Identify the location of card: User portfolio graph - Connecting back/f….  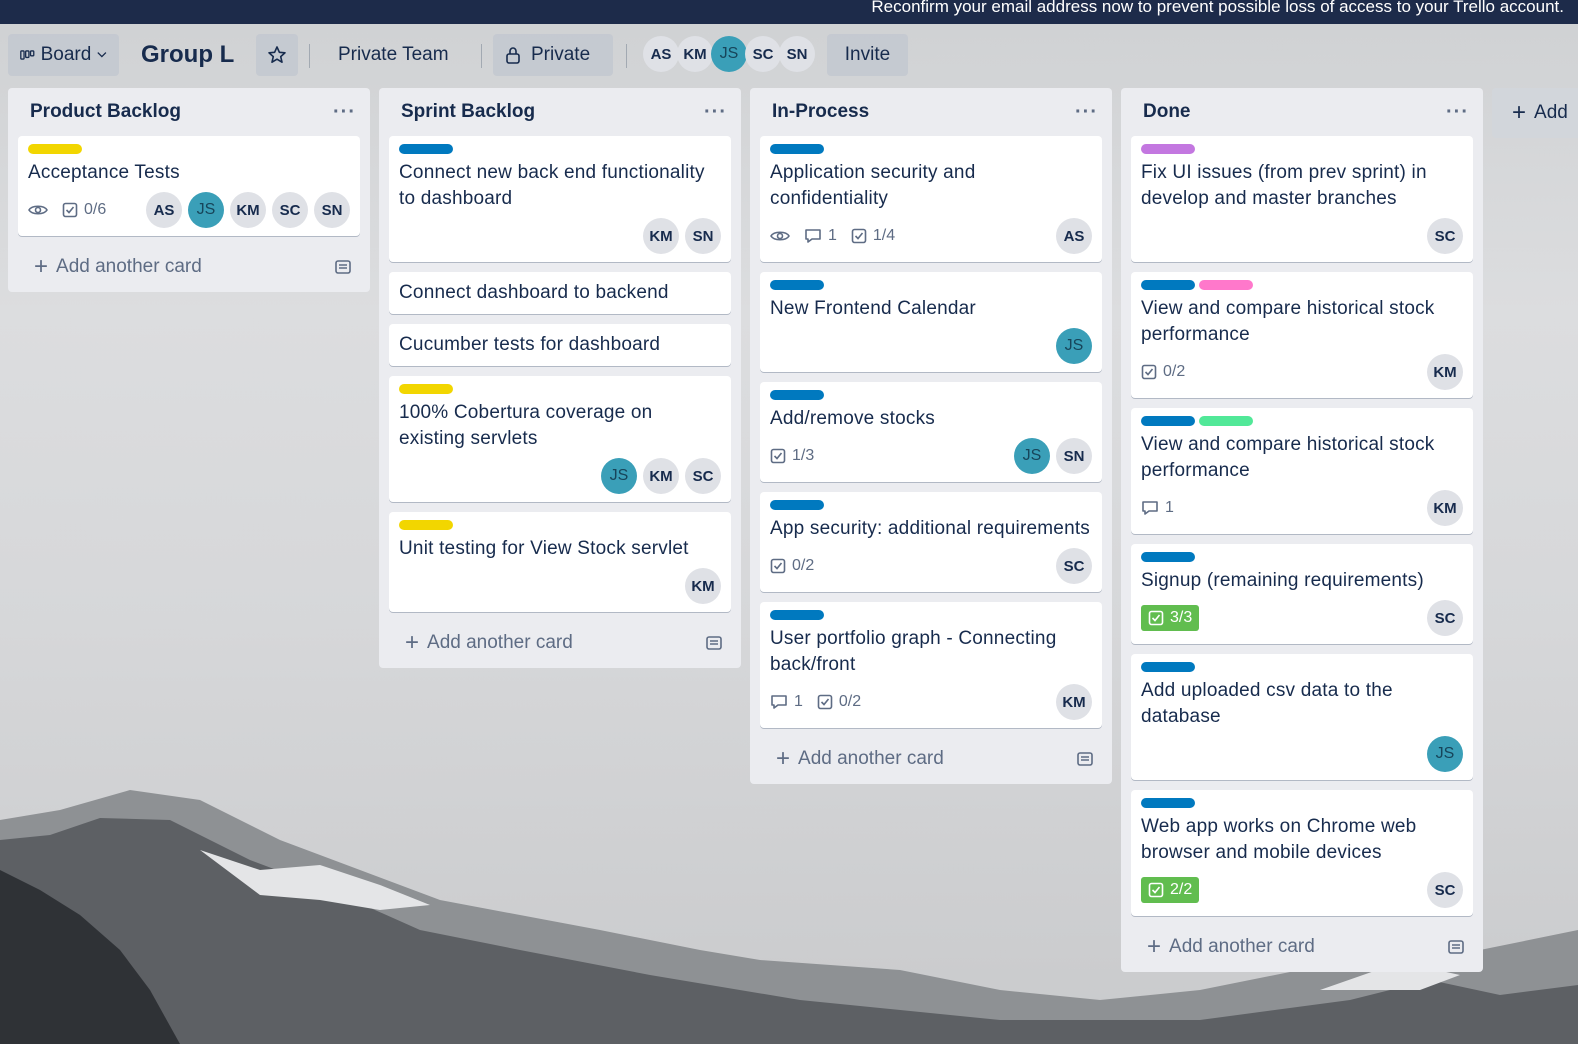
(931, 665).